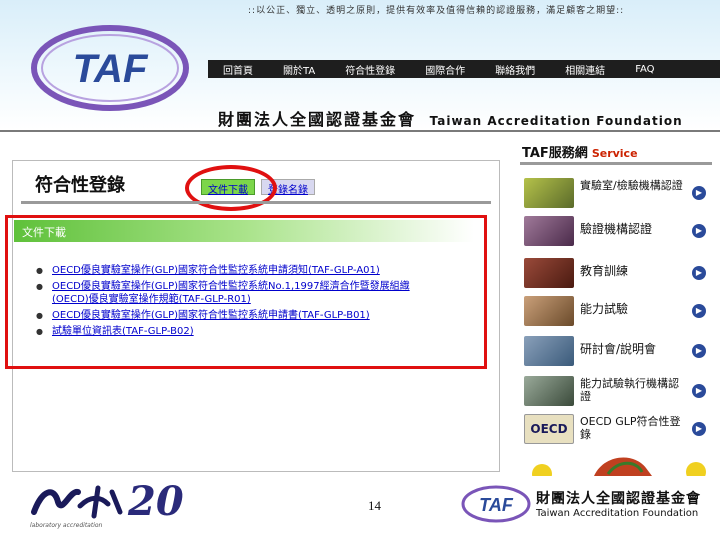 Image resolution: width=720 pixels, height=540 pixels. What do you see at coordinates (156, 501) in the screenshot?
I see `anniversary-20-mark: 20` at bounding box center [156, 501].